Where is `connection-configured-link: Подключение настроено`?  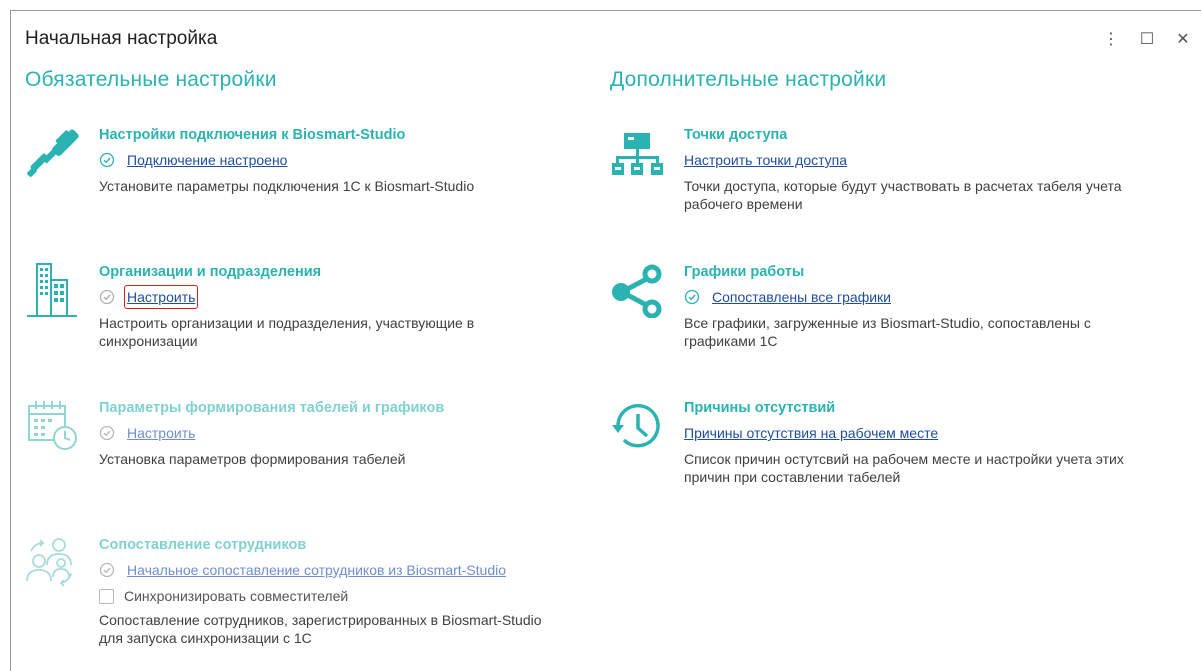 connection-configured-link: Подключение настроено is located at coordinates (207, 160).